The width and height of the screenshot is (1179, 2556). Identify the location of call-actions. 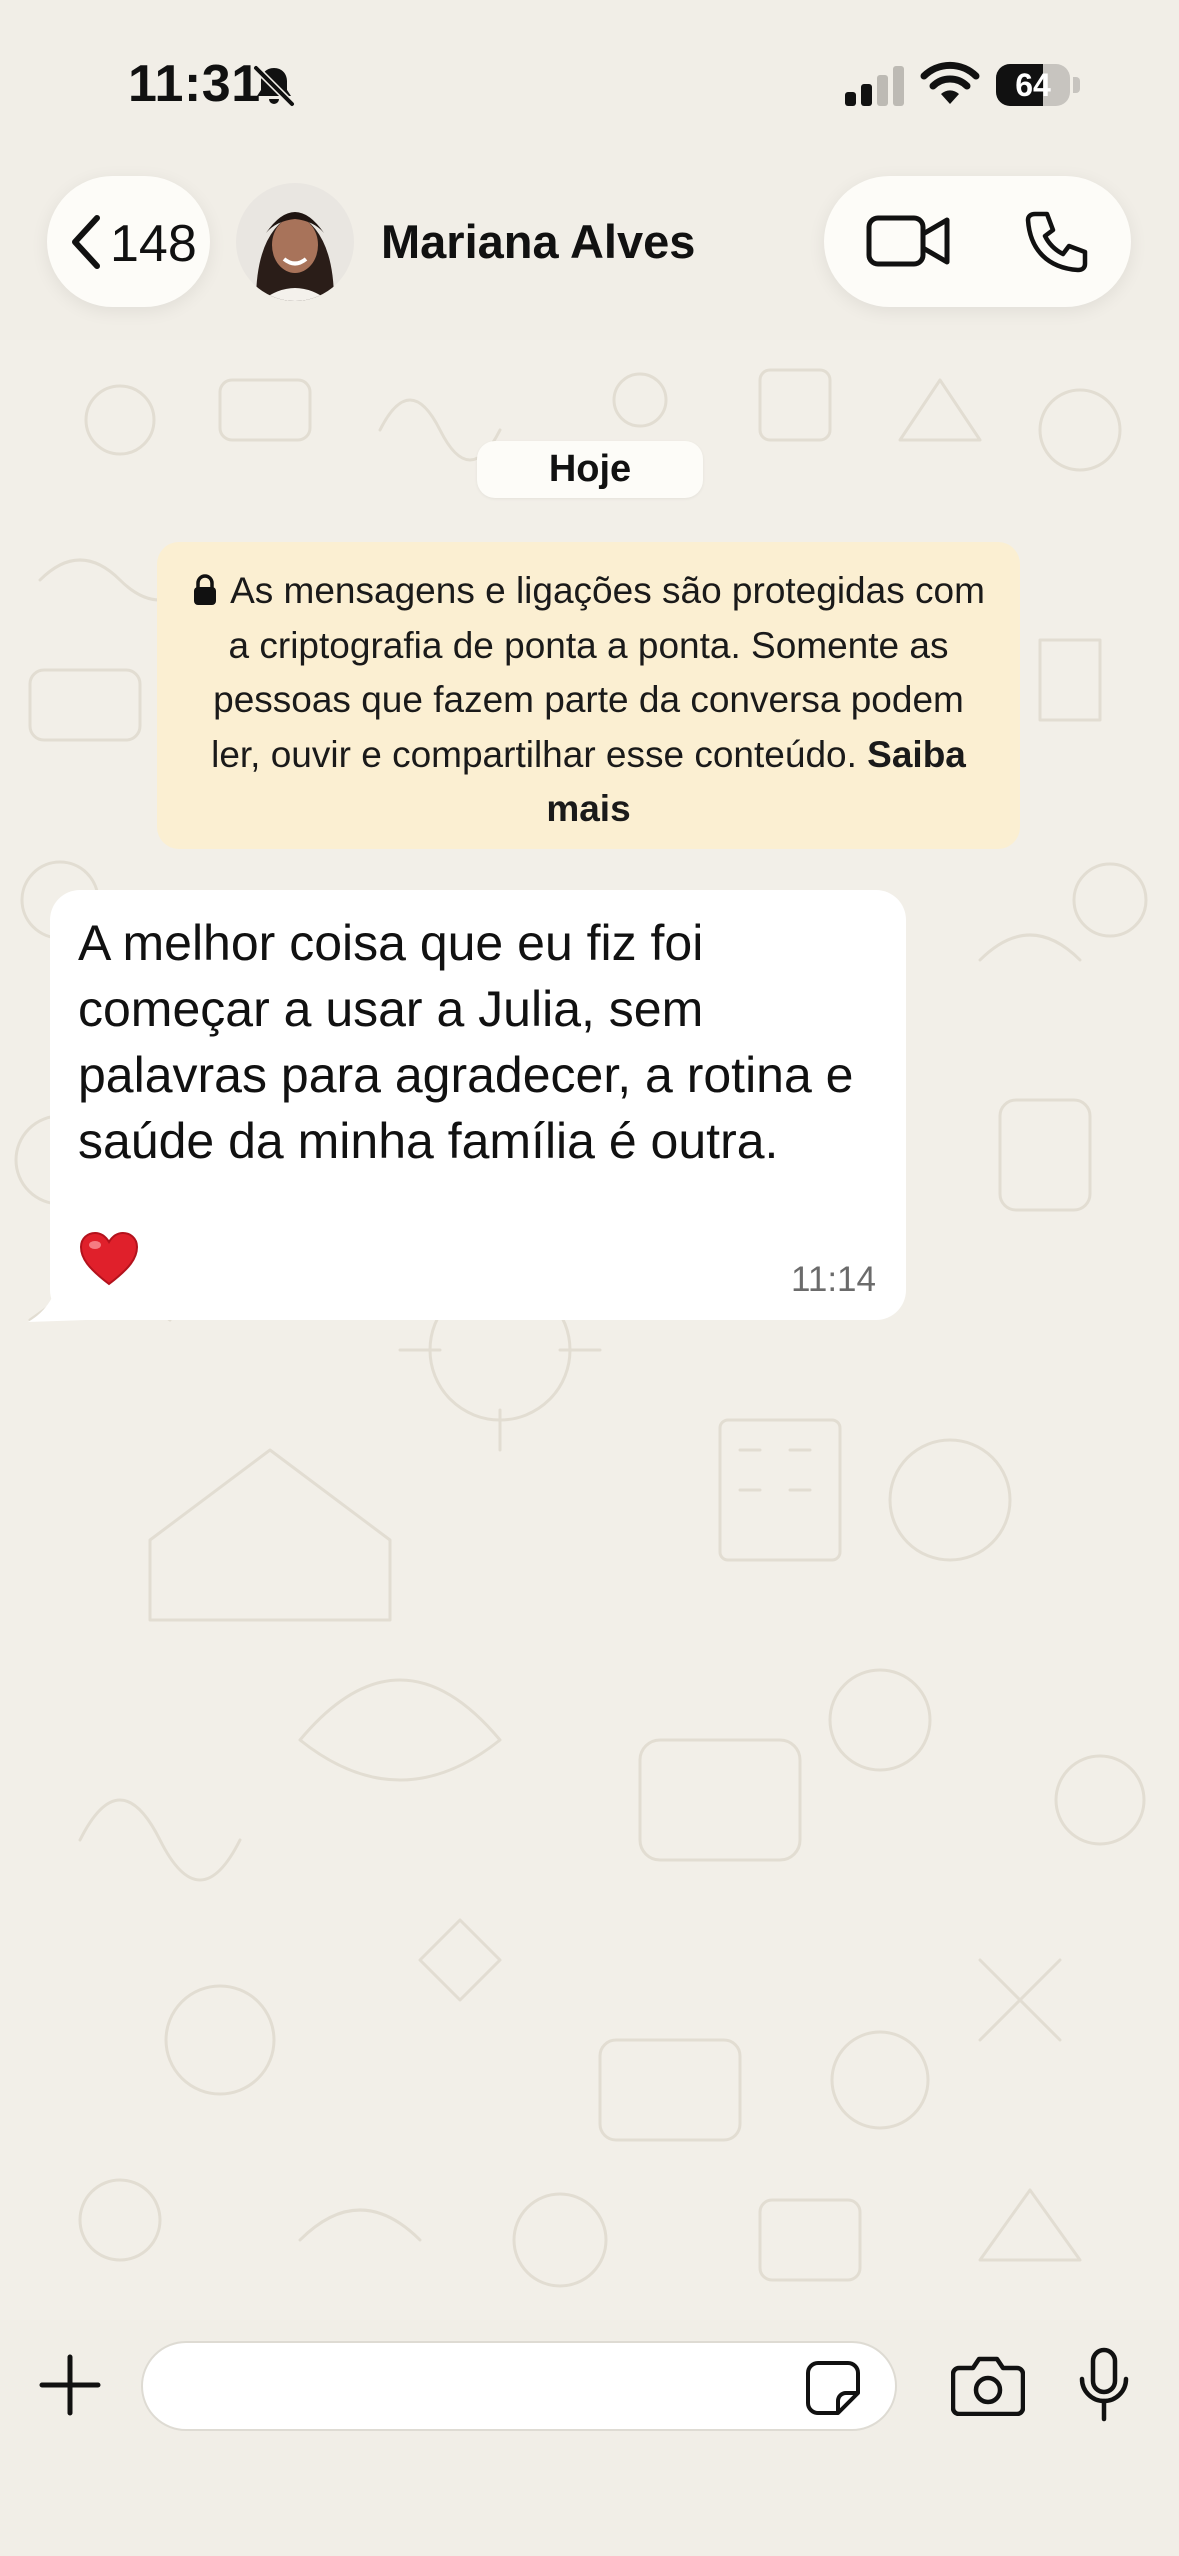
(977, 241).